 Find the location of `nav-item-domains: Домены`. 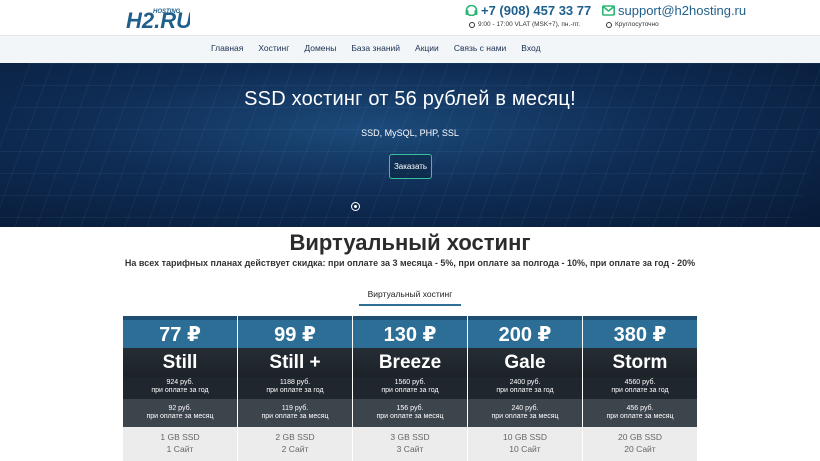

nav-item-domains: Домены is located at coordinates (320, 48).